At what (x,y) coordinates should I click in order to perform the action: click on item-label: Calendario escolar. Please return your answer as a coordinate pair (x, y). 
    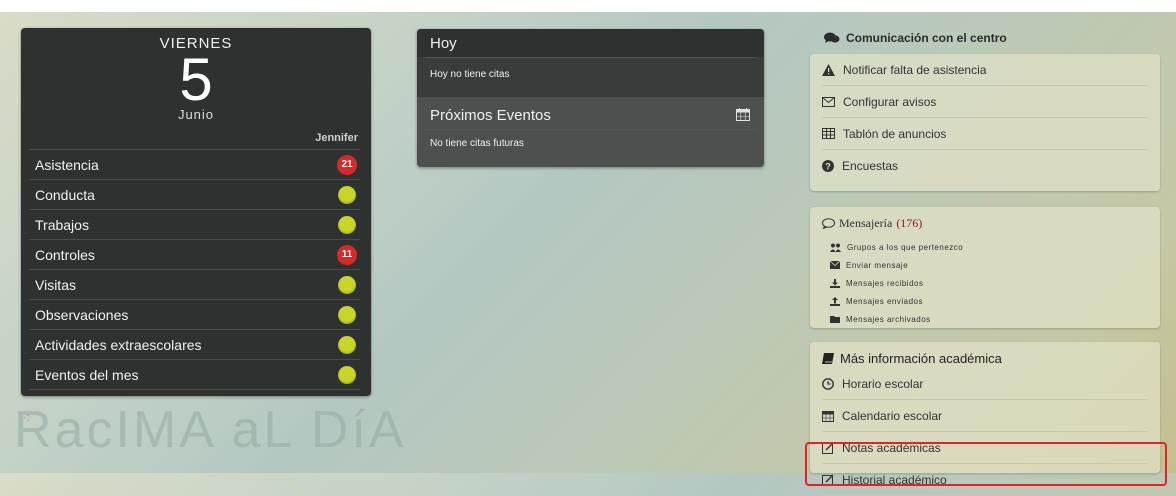
    Looking at the image, I should click on (892, 415).